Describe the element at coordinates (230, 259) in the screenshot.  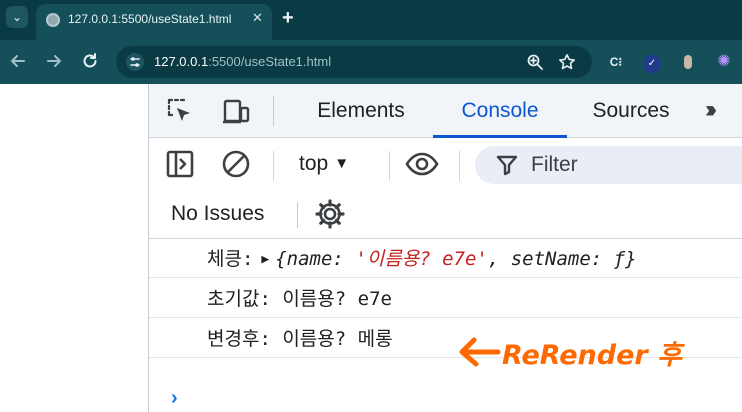
I see `log-label: 체킁:` at that location.